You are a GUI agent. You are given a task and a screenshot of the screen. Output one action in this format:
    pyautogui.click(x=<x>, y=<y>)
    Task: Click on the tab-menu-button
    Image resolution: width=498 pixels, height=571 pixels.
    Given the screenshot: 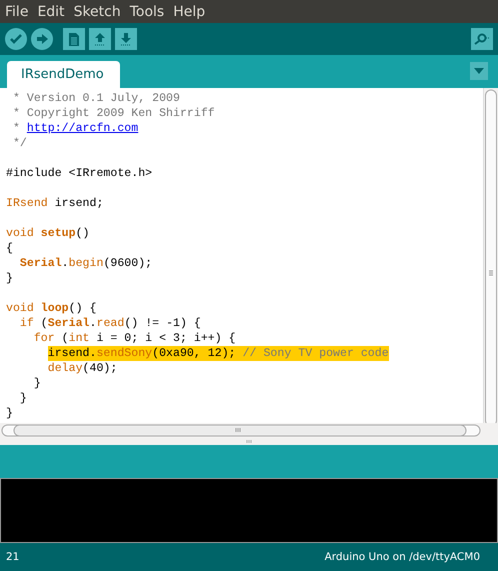 What is the action you would take?
    pyautogui.click(x=479, y=71)
    